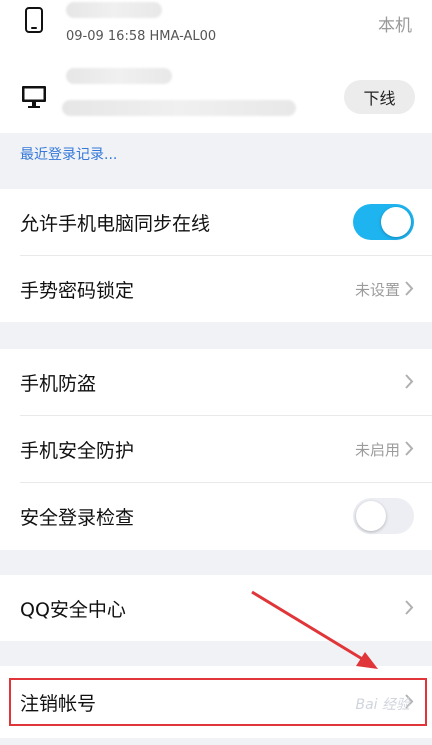 The image size is (432, 745). I want to click on watermark: Bai 经验, so click(382, 705).